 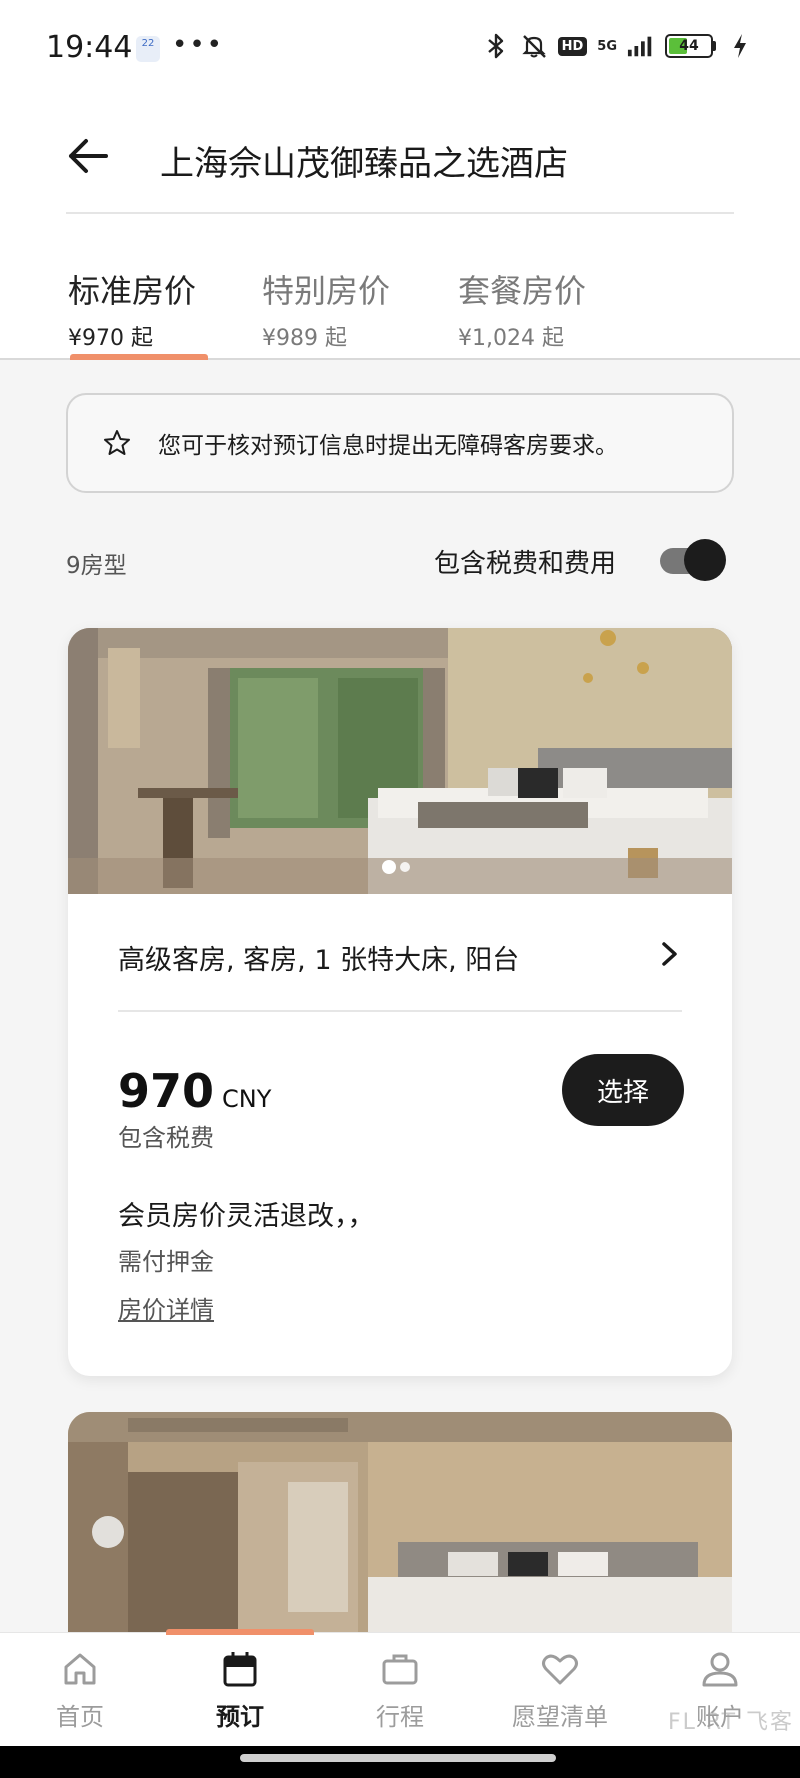 What do you see at coordinates (148, 49) in the screenshot?
I see `calendar-badge-icon: 22` at bounding box center [148, 49].